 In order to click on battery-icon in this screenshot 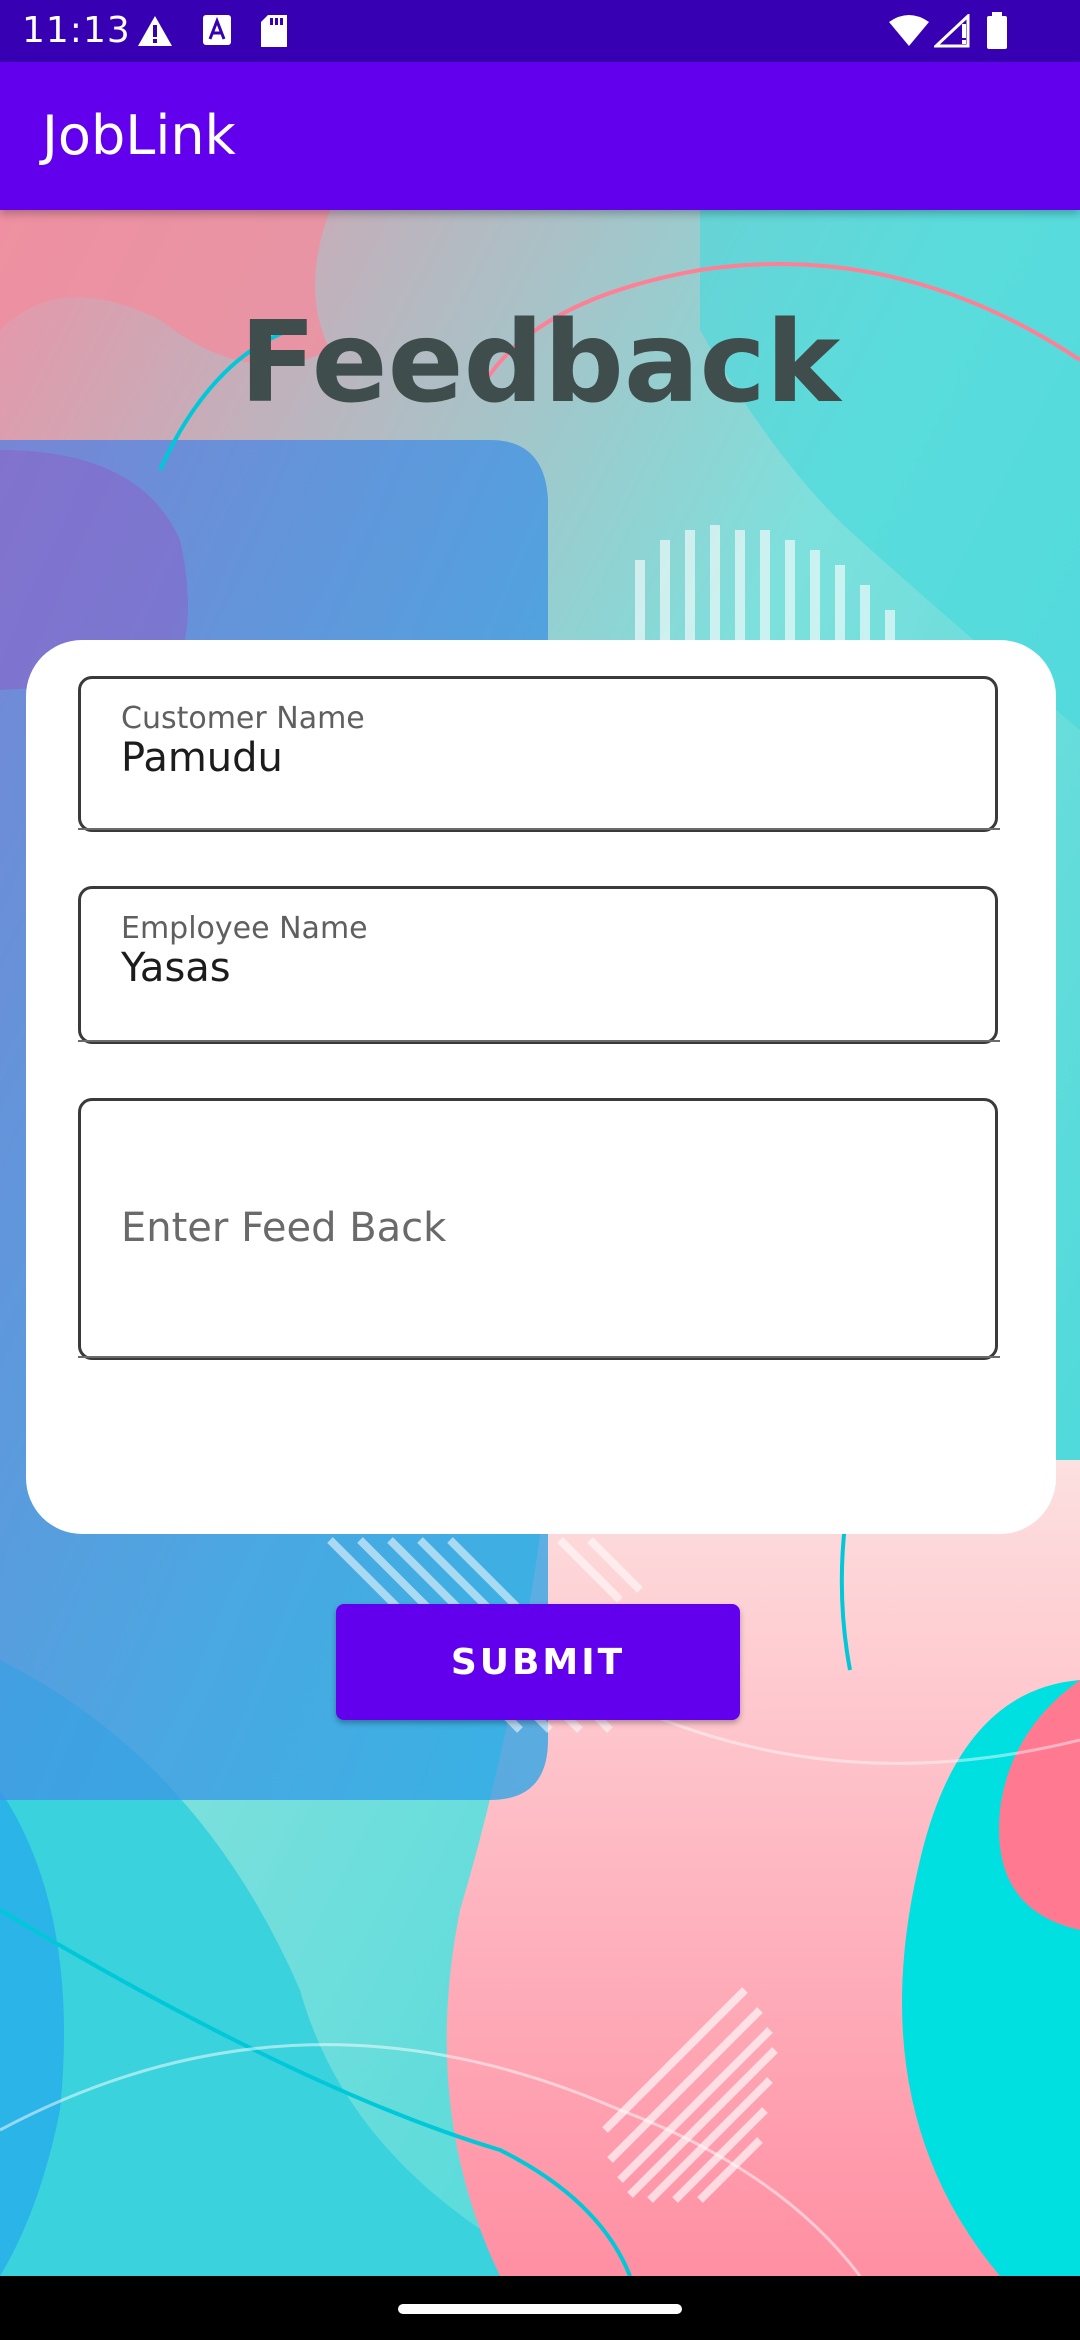, I will do `click(997, 33)`.